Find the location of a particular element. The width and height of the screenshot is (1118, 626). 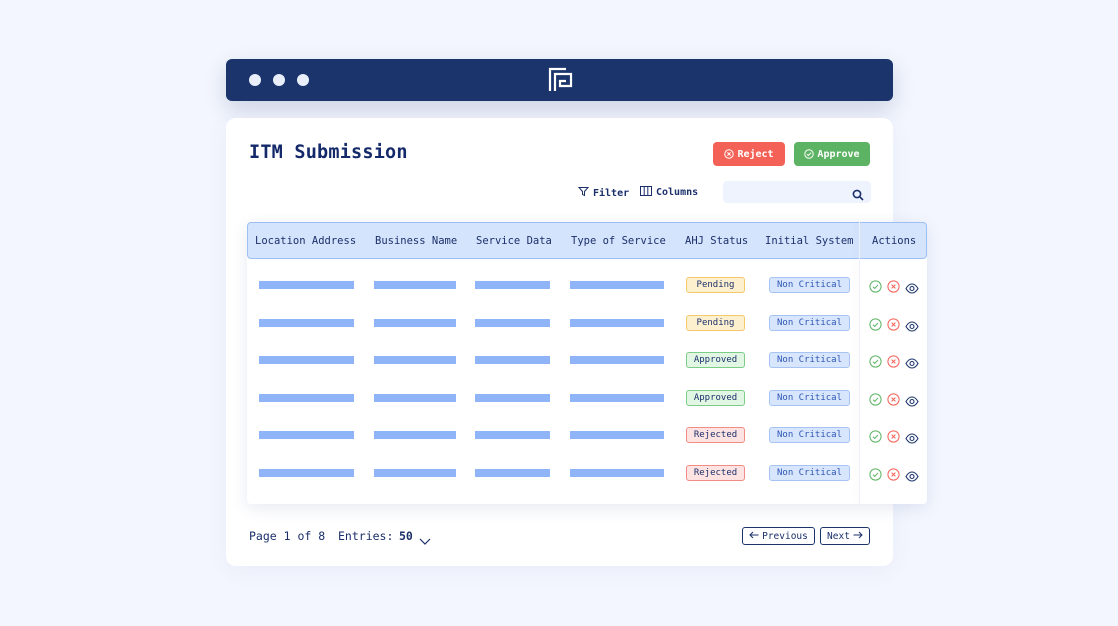

check-circle-icon is located at coordinates (809, 154).